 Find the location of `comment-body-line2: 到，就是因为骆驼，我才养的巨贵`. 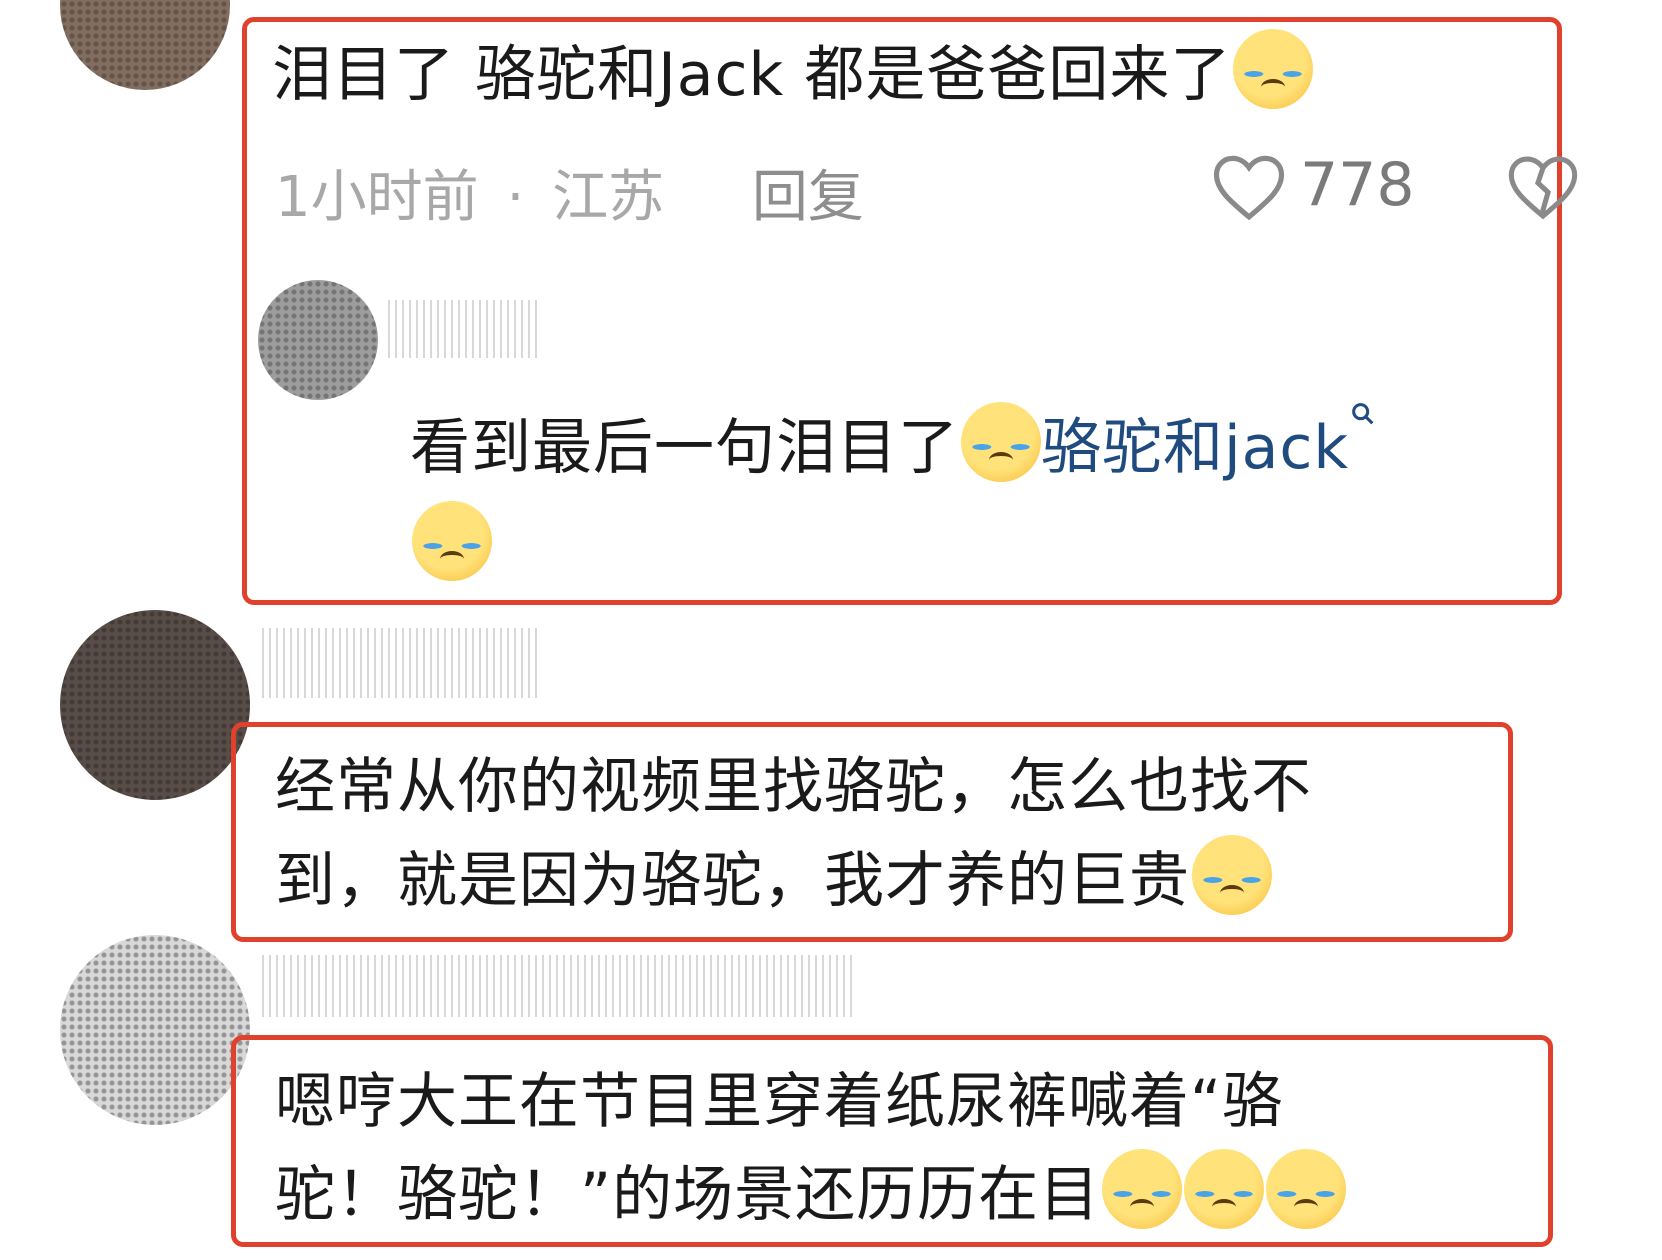

comment-body-line2: 到，就是因为骆驼，我才养的巨贵 is located at coordinates (732, 881).